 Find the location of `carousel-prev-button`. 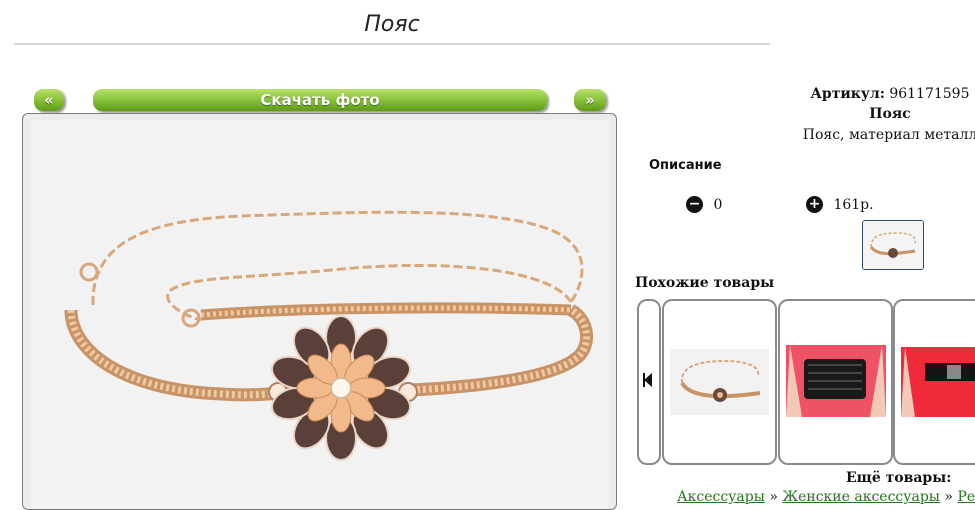

carousel-prev-button is located at coordinates (649, 382).